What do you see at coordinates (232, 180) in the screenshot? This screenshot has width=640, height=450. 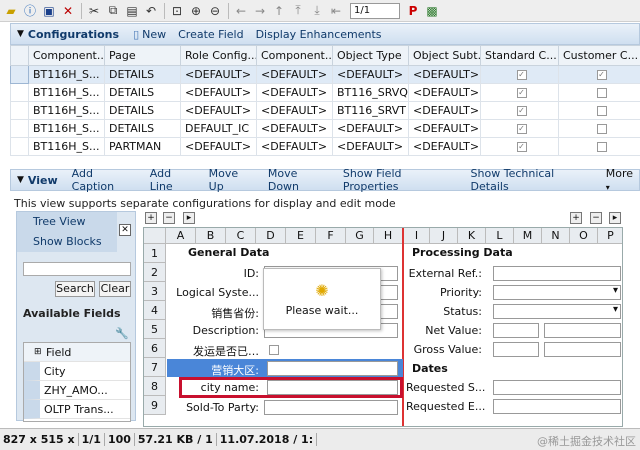 I see `move-up-button: Move Up` at bounding box center [232, 180].